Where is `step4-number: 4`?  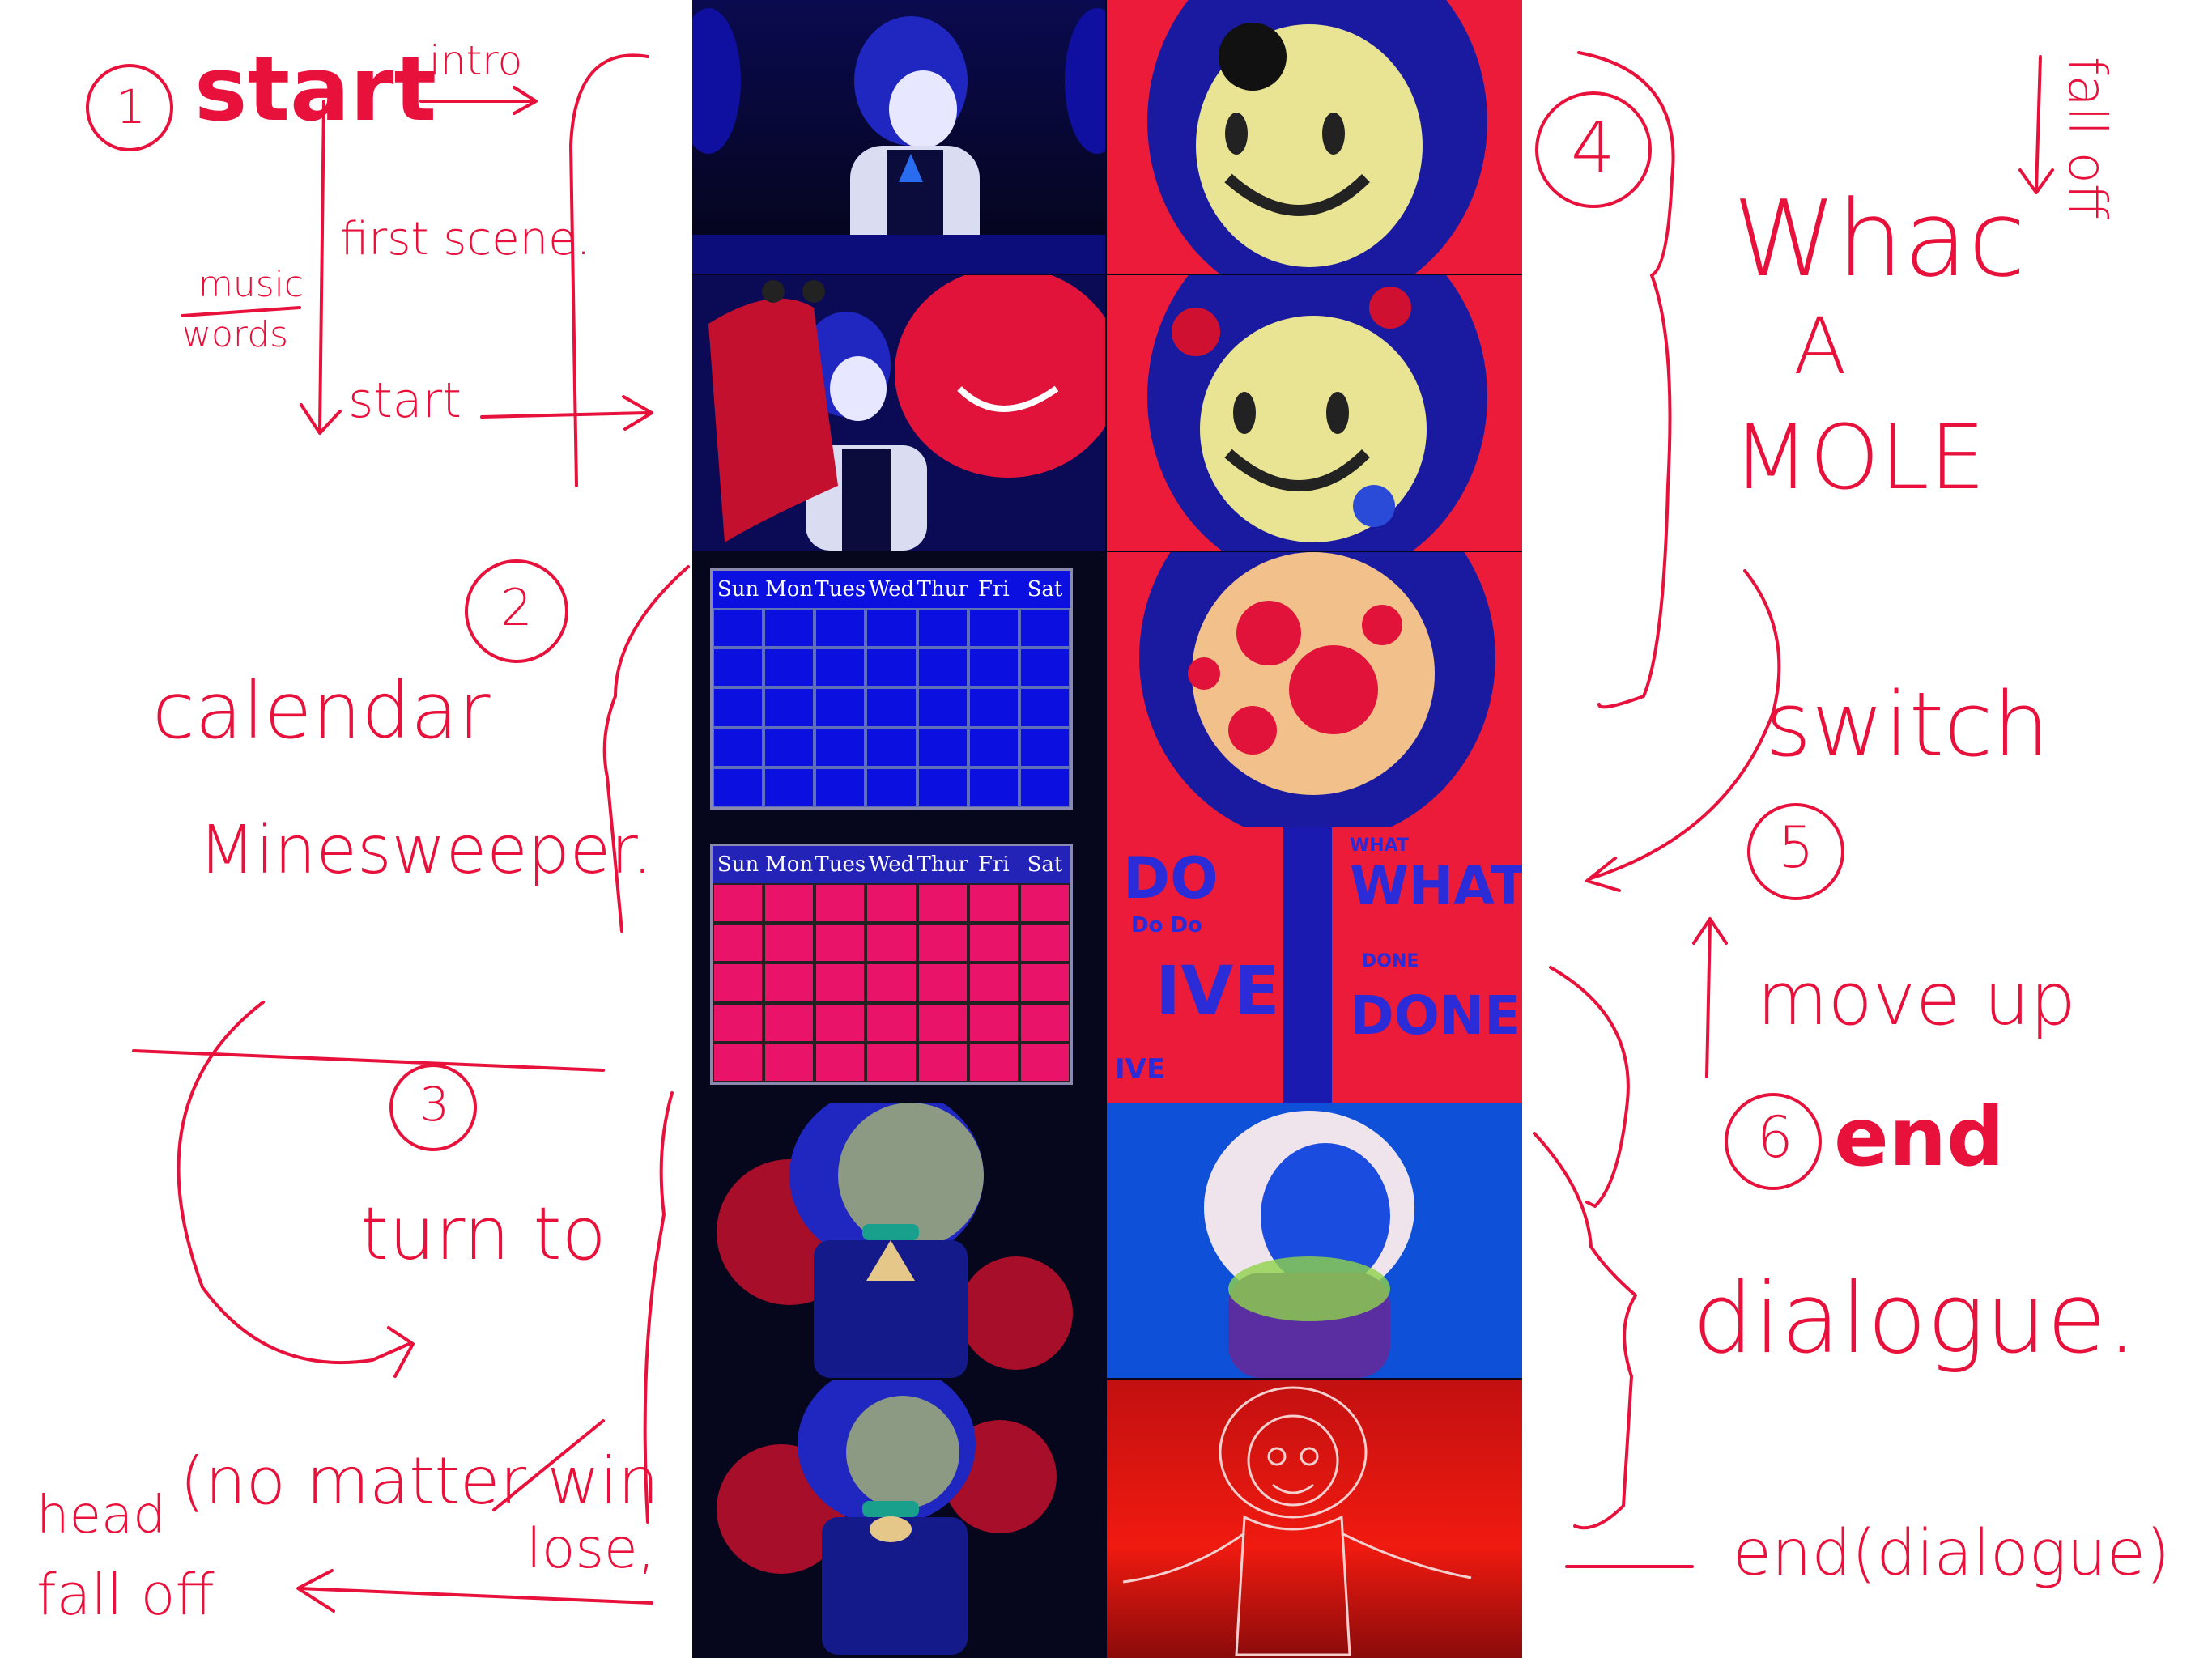 step4-number: 4 is located at coordinates (1593, 148).